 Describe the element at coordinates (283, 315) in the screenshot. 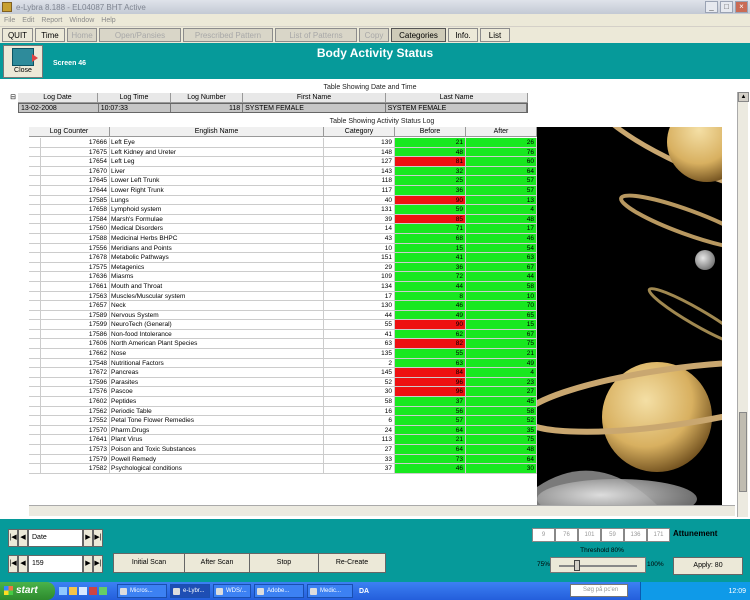

I see `table-row: 17589 Nervous System 44 49 65` at that location.